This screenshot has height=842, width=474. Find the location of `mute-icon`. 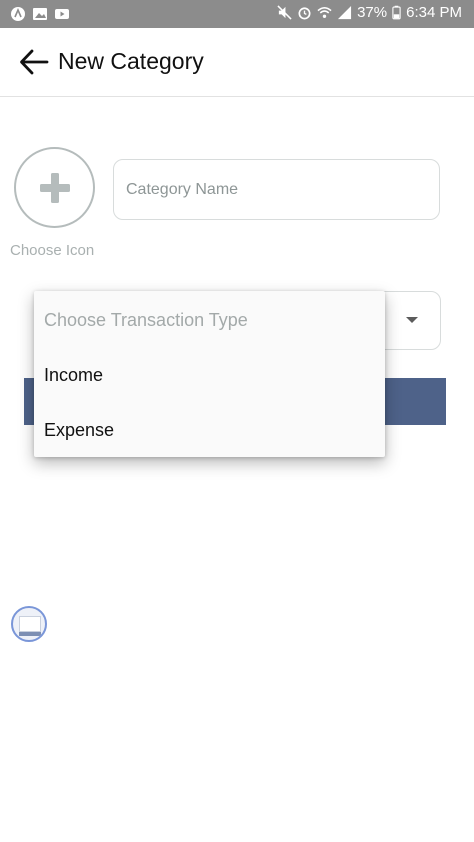

mute-icon is located at coordinates (284, 12).